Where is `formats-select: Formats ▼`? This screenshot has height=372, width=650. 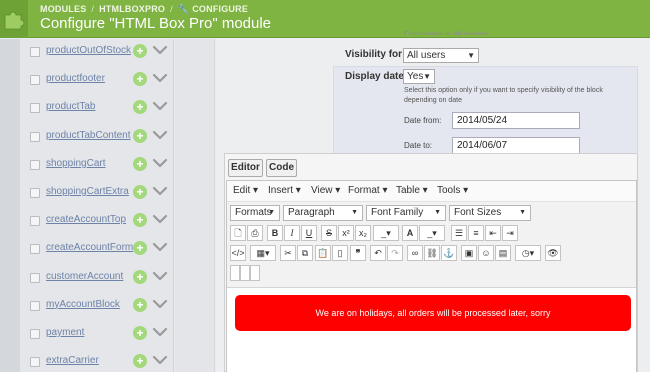 formats-select: Formats ▼ is located at coordinates (255, 213).